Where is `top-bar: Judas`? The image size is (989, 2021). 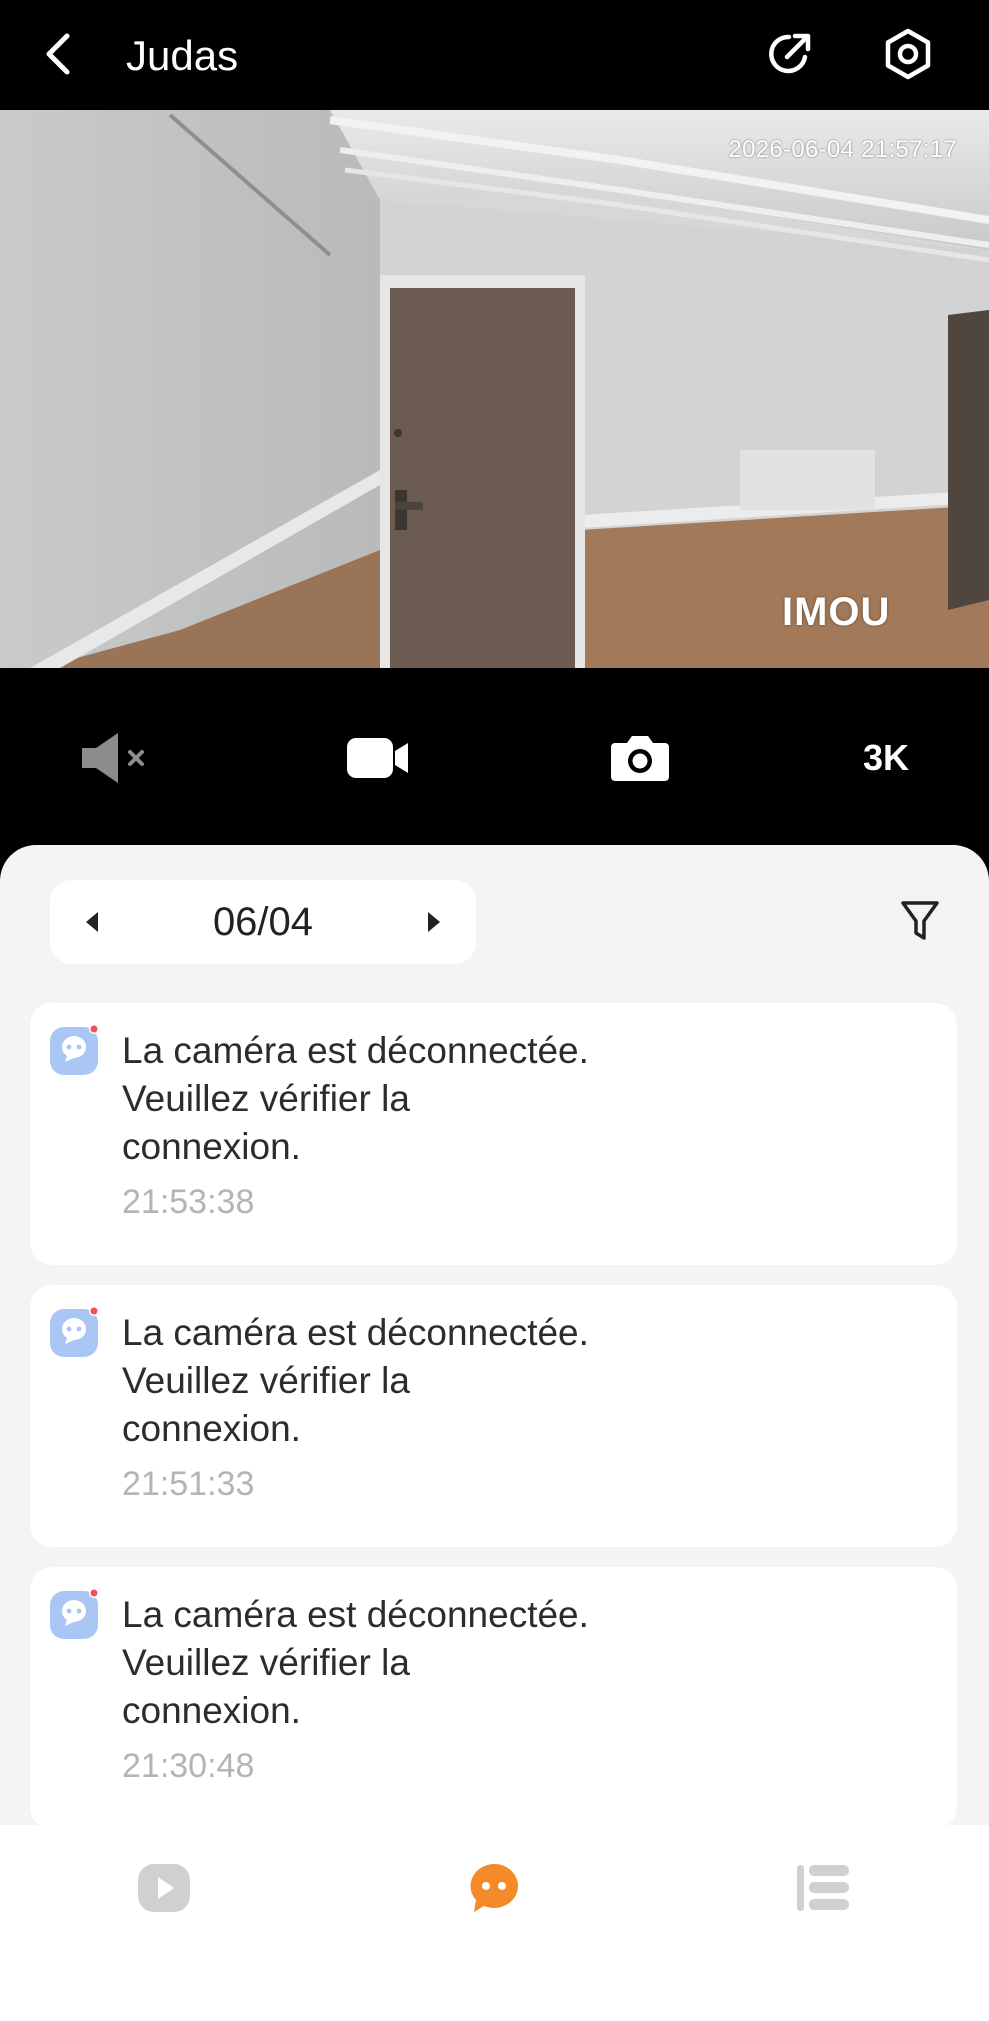 top-bar: Judas is located at coordinates (494, 55).